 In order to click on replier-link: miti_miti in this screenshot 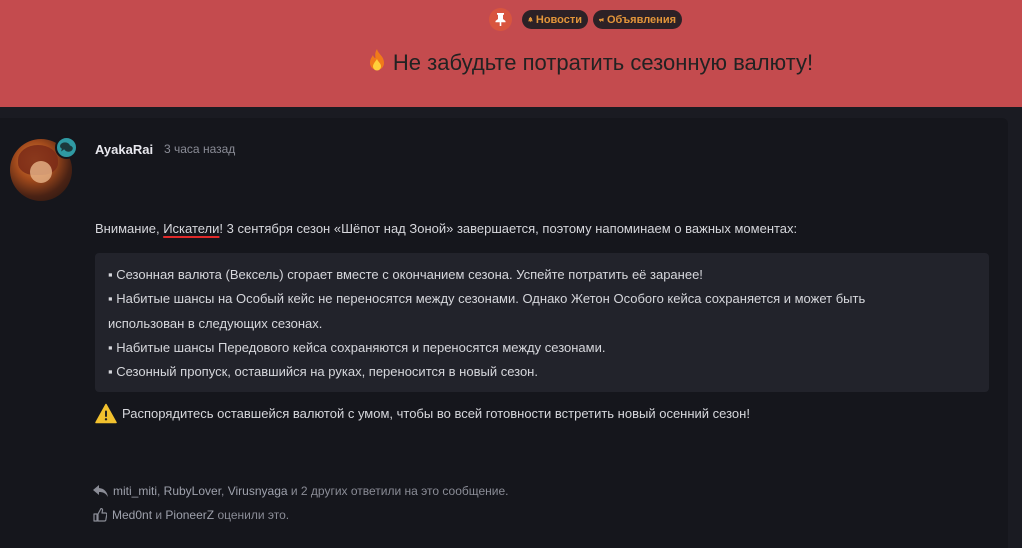, I will do `click(135, 491)`.